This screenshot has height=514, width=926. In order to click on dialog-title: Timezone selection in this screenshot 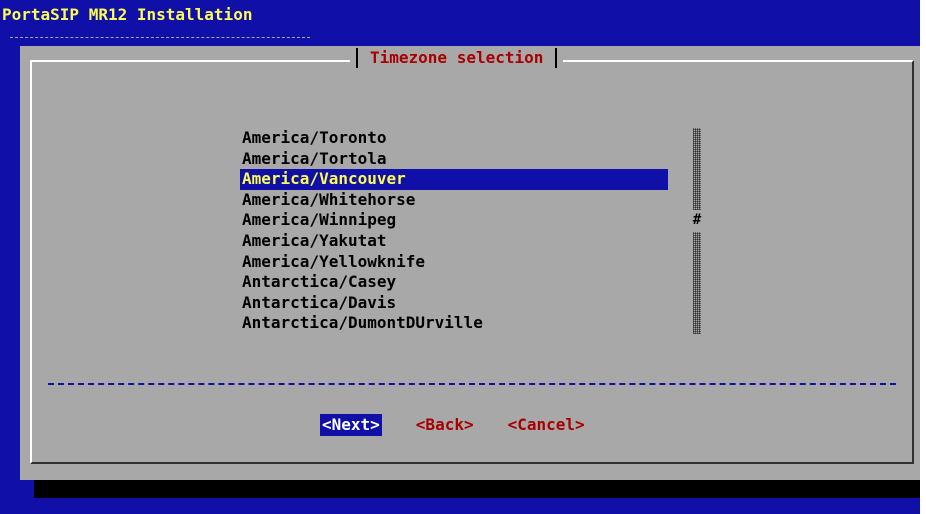, I will do `click(457, 57)`.